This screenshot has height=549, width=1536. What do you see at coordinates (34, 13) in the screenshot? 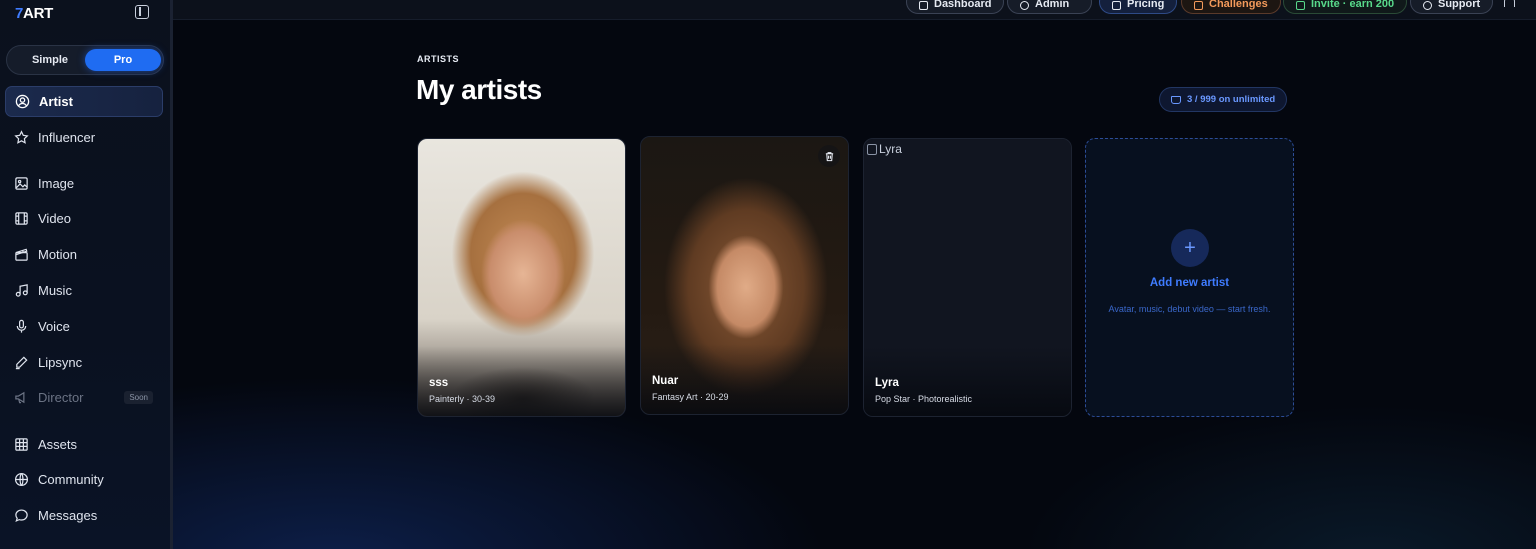
I see `brand-logo: 7ART` at bounding box center [34, 13].